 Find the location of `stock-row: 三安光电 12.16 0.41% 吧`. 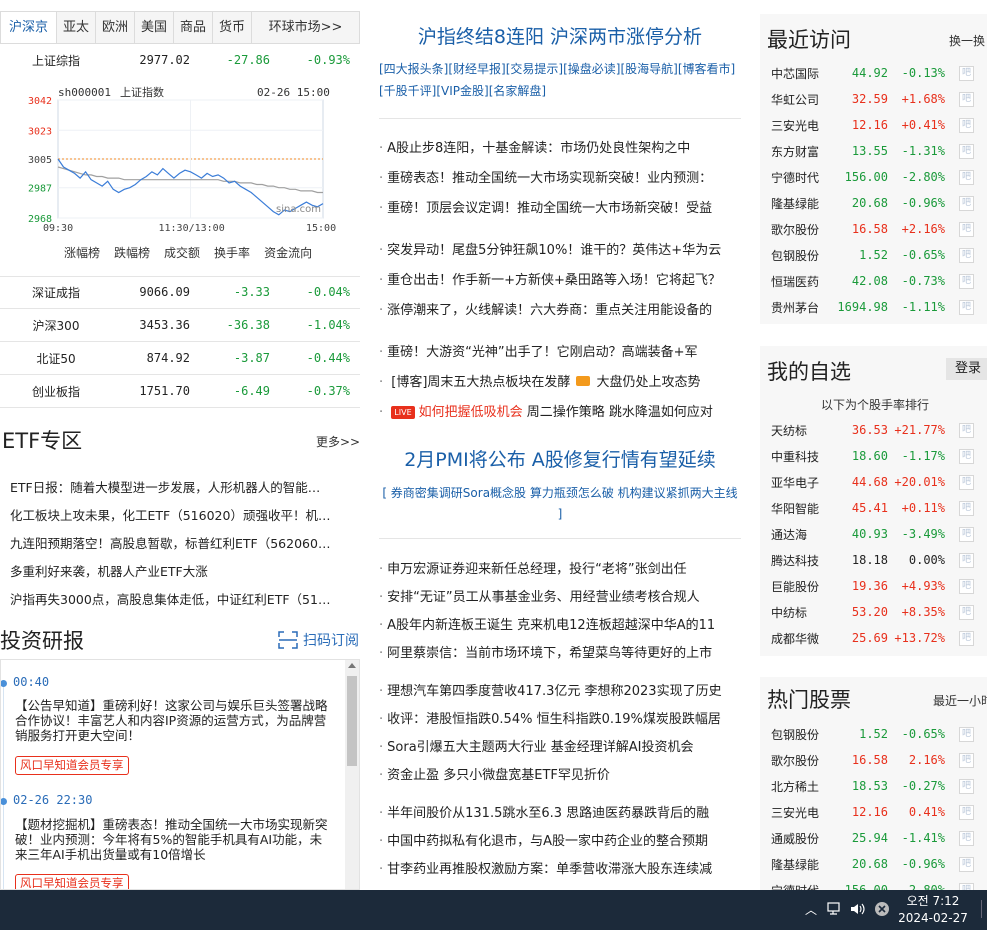

stock-row: 三安光电 12.16 0.41% 吧 is located at coordinates (873, 812).